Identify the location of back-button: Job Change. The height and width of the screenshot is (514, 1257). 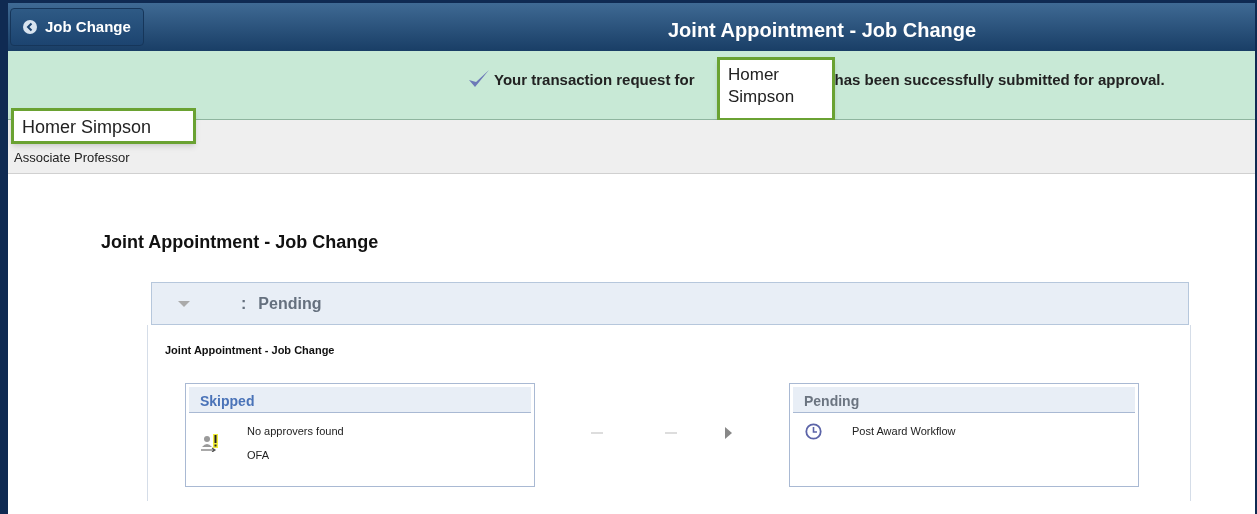
(77, 27).